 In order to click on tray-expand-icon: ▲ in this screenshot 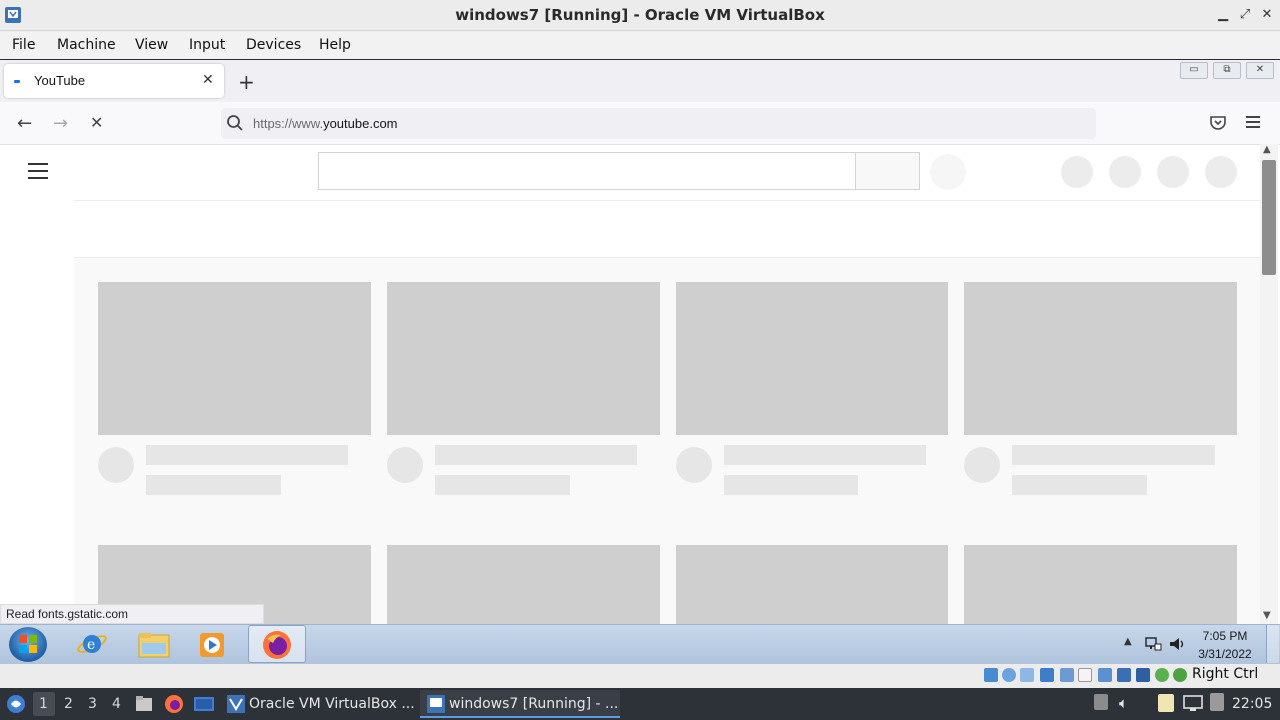, I will do `click(1128, 641)`.